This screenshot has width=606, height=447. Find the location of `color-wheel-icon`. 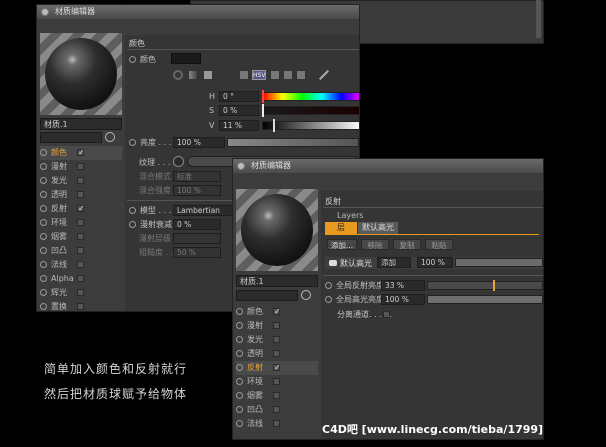

color-wheel-icon is located at coordinates (178, 75).